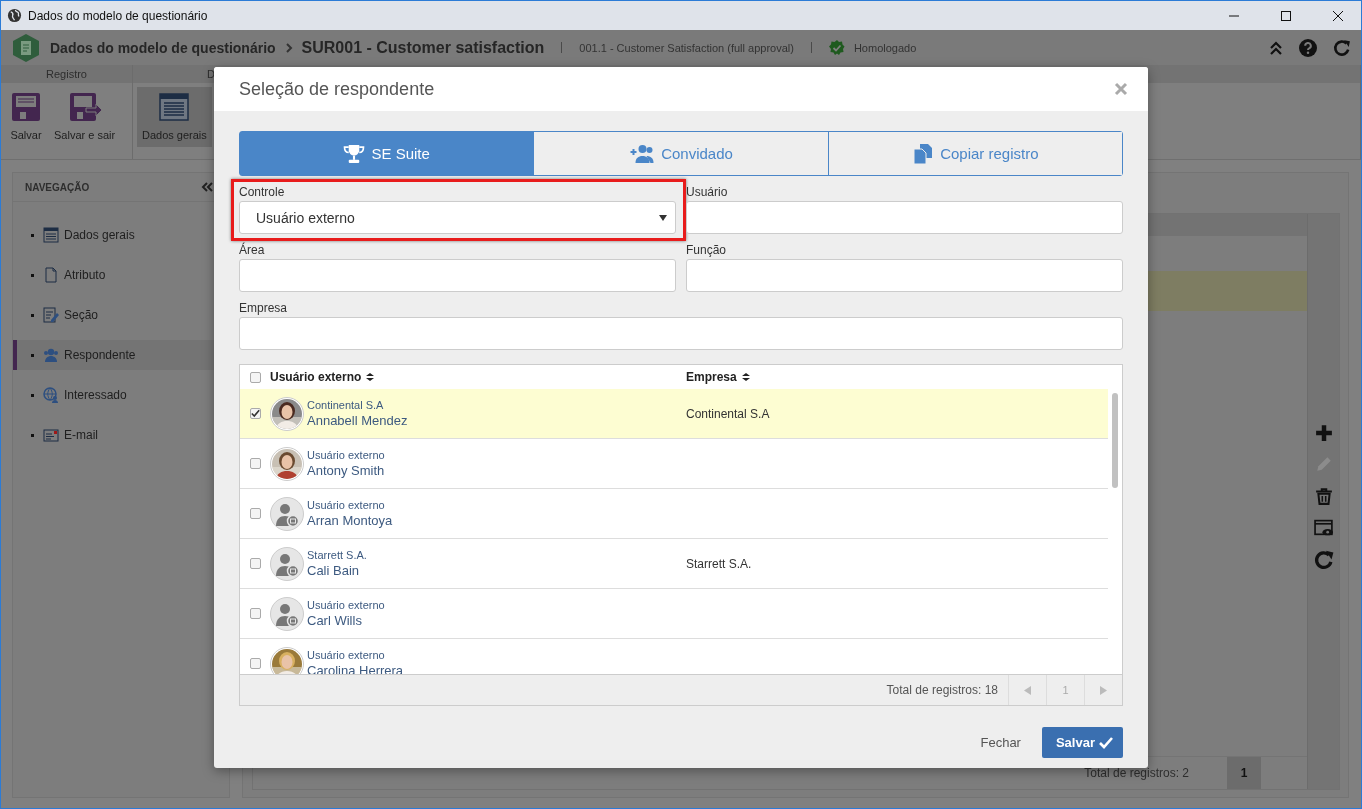 The height and width of the screenshot is (809, 1362). What do you see at coordinates (686, 47) in the screenshot?
I see `revision-label: 001.1 - Customer Satisfaction (full approval)` at bounding box center [686, 47].